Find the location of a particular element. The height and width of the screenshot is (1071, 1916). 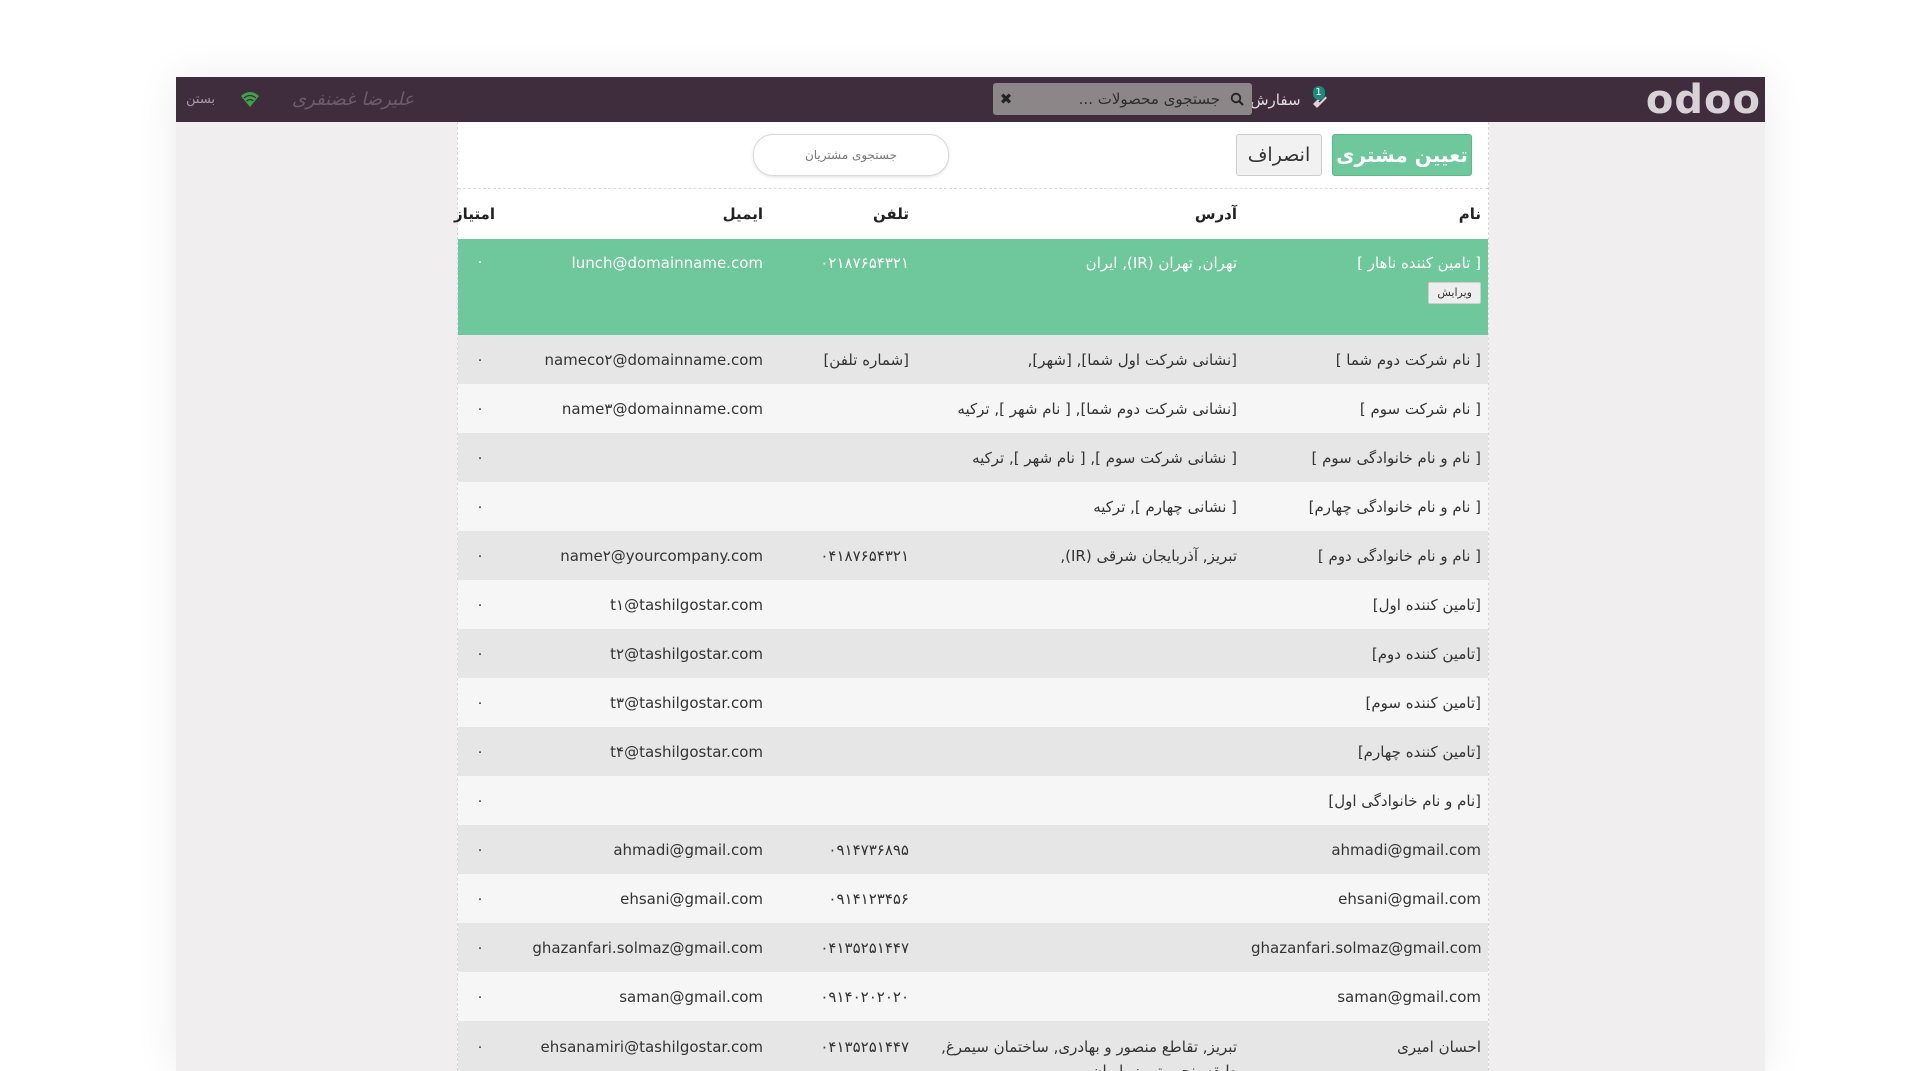

cell-name: ehsani@gmail.com is located at coordinates (1409, 898).